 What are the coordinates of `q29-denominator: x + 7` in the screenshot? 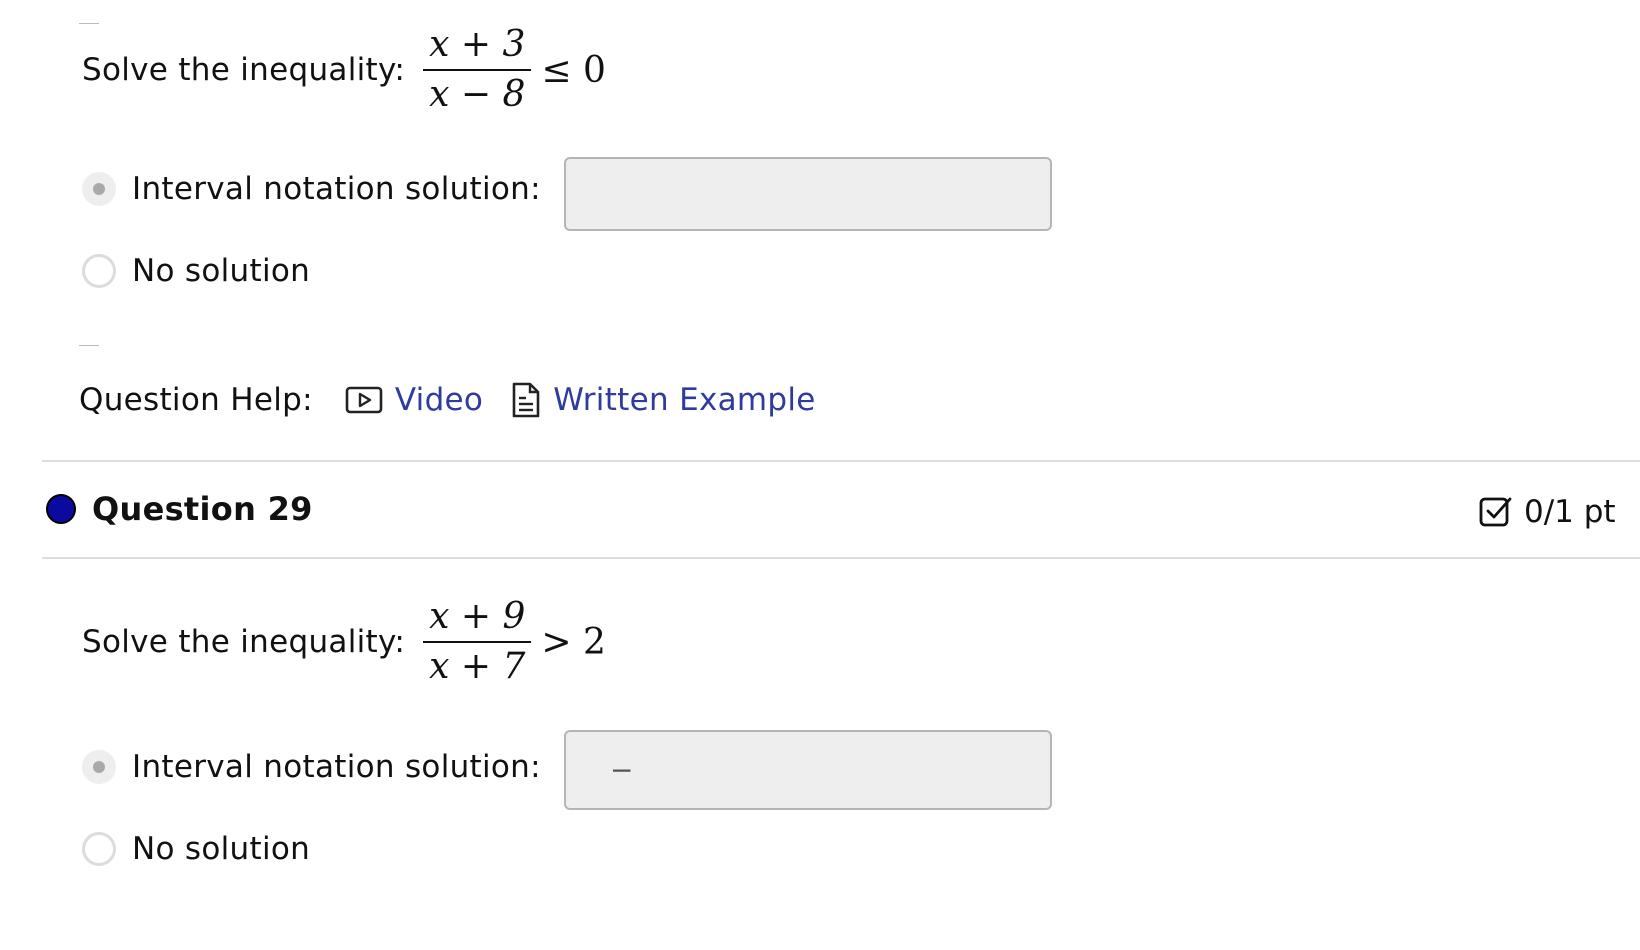 It's located at (477, 666).